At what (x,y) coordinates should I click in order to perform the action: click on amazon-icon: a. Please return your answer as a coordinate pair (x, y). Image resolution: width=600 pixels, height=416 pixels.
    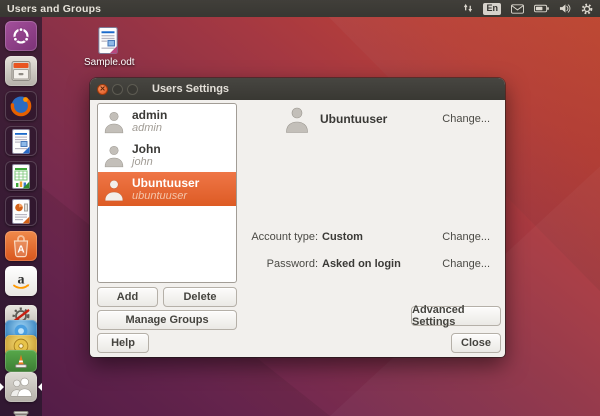
    Looking at the image, I should click on (21, 281).